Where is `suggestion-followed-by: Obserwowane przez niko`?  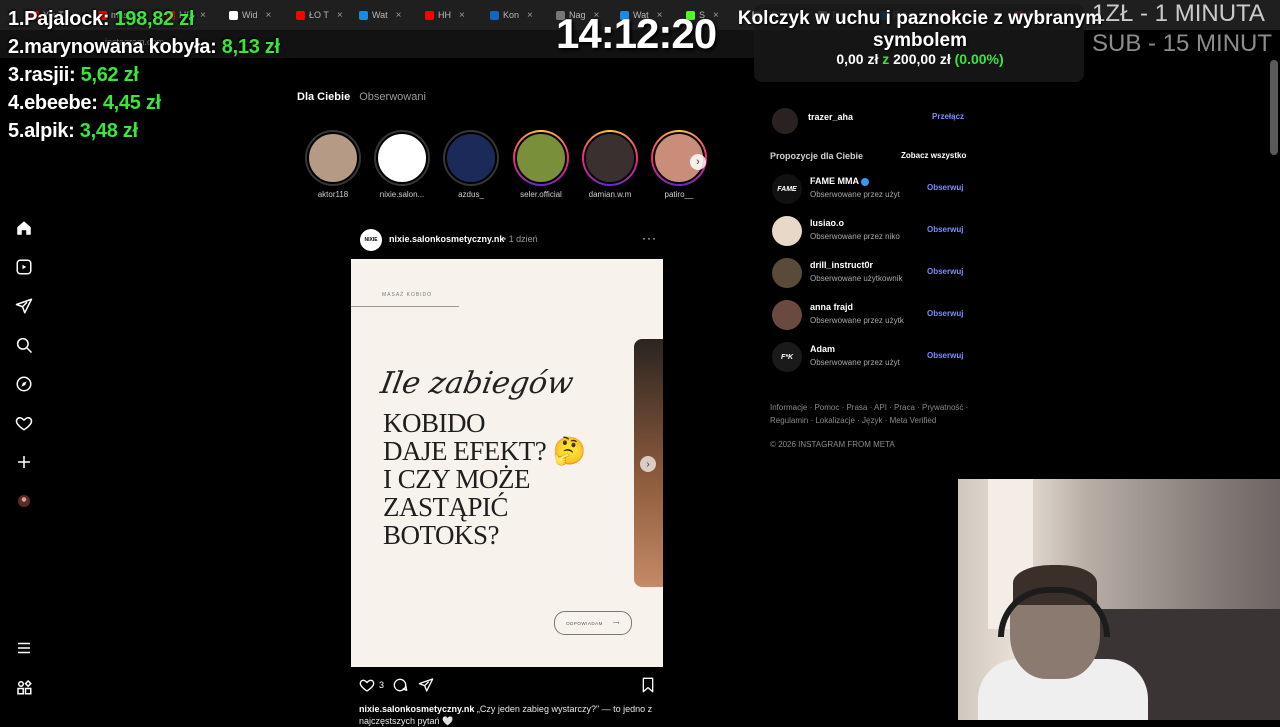 suggestion-followed-by: Obserwowane przez niko is located at coordinates (855, 236).